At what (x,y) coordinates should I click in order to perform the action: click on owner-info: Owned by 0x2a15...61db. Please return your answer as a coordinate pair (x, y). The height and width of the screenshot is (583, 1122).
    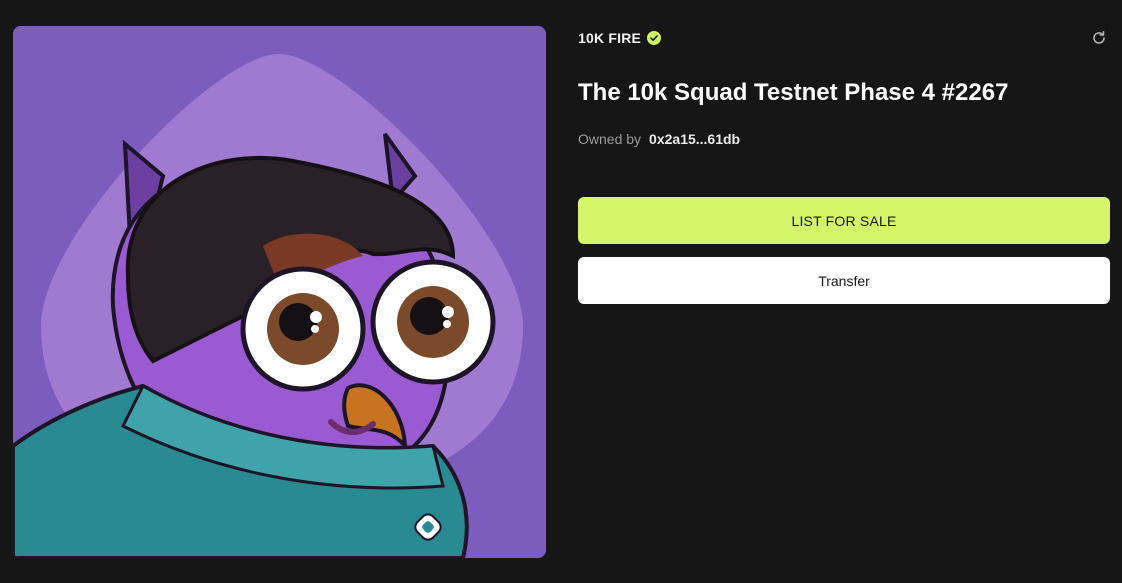
    Looking at the image, I should click on (659, 139).